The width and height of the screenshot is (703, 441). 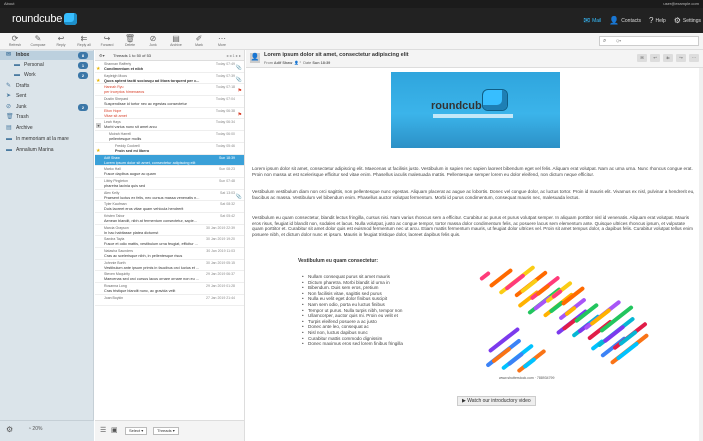 I want to click on folder-annalium-marina: ▬ Annalium Marina, so click(x=47, y=150).